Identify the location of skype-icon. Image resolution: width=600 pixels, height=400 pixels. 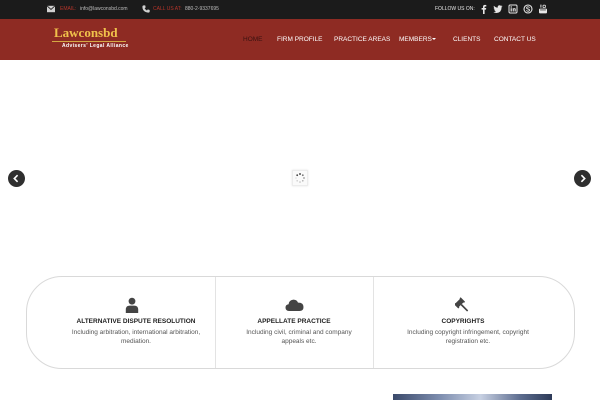
(528, 9).